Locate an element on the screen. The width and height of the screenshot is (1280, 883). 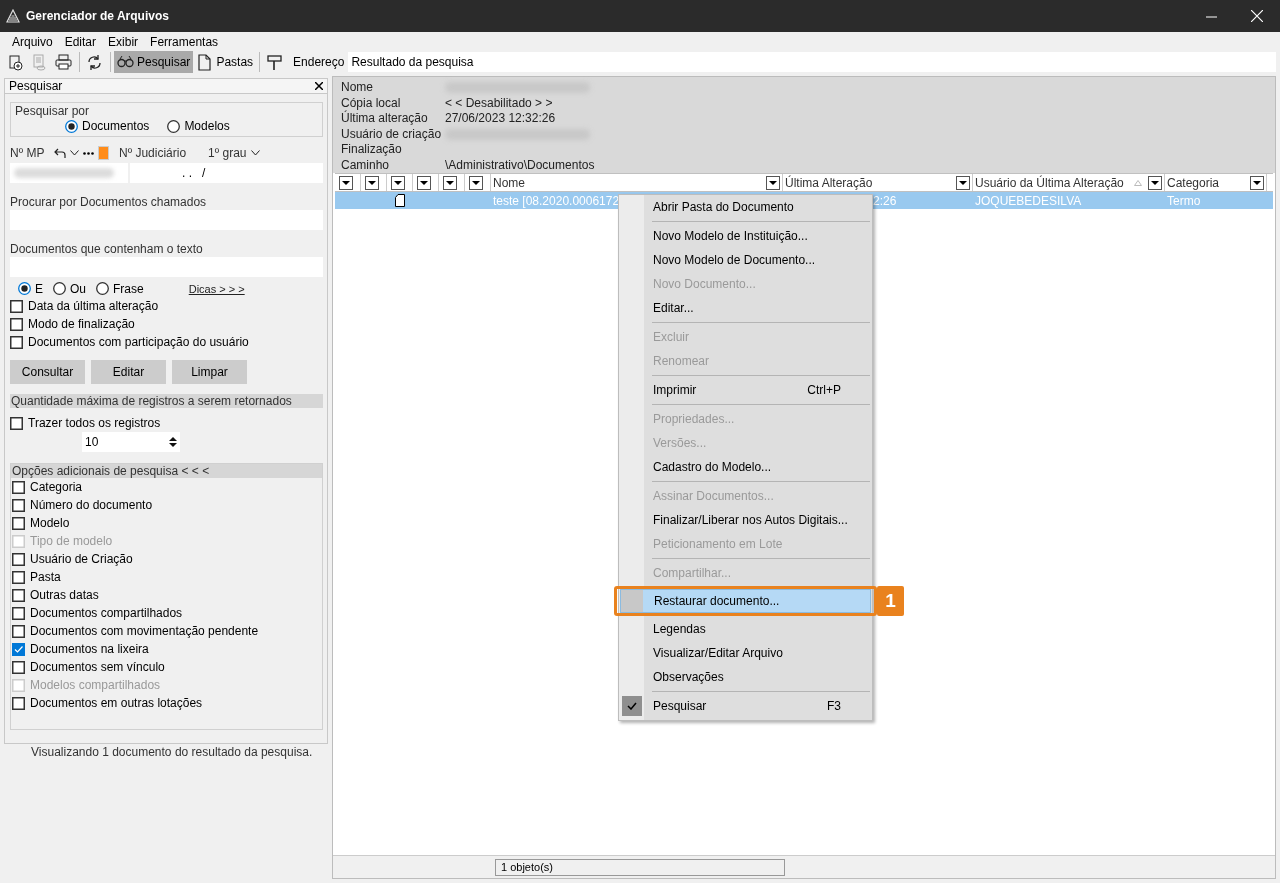
detail-label: Caminho is located at coordinates (366, 165).